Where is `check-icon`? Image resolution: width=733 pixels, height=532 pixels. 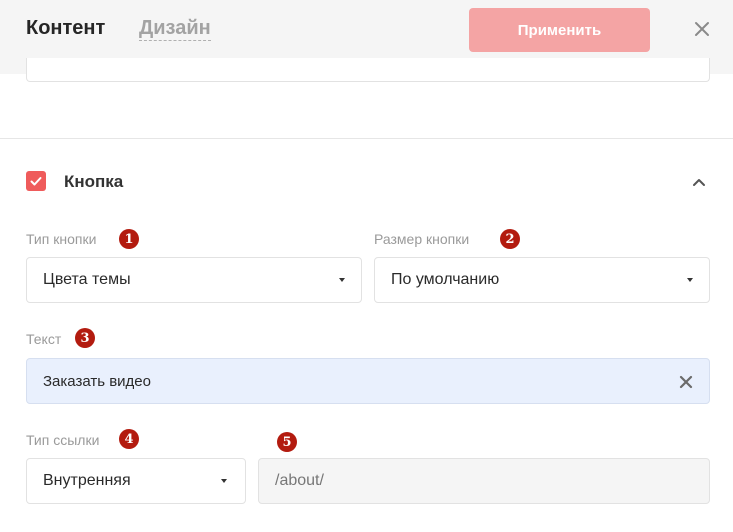 check-icon is located at coordinates (36, 181).